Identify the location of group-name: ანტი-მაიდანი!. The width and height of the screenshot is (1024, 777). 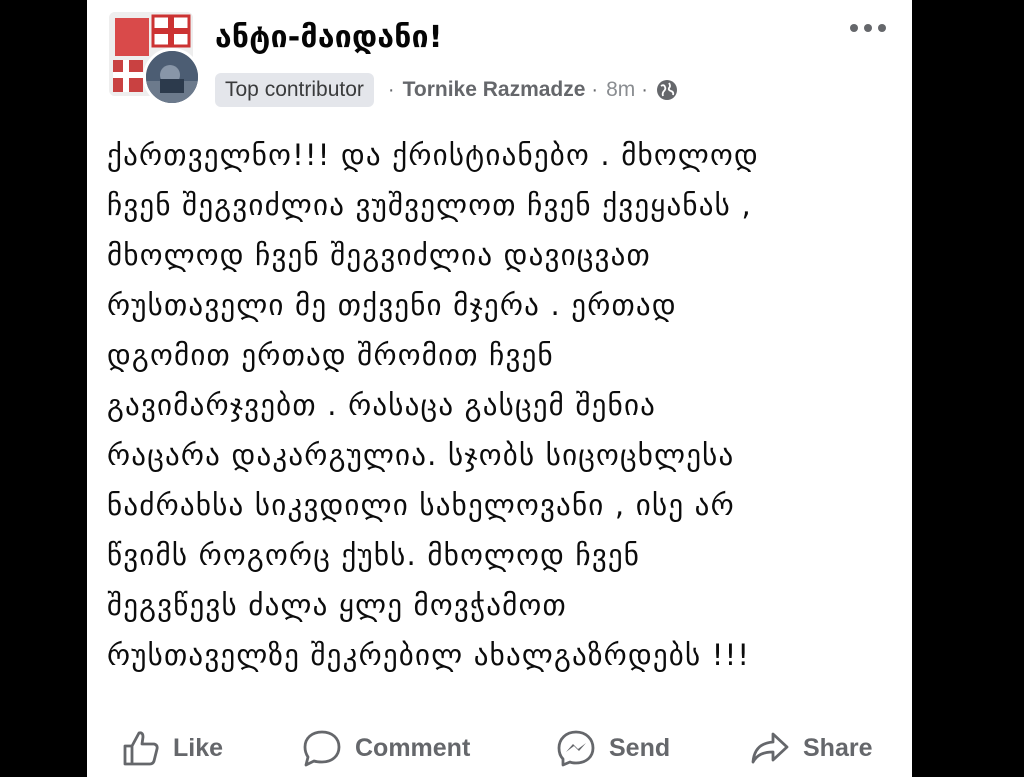
(329, 37).